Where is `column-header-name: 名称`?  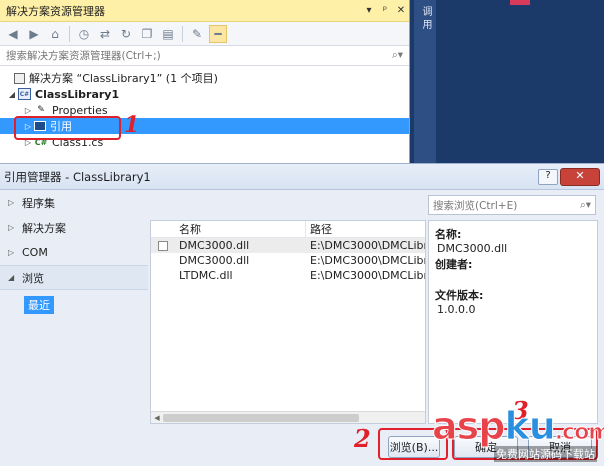
column-header-name: 名称 is located at coordinates (240, 229).